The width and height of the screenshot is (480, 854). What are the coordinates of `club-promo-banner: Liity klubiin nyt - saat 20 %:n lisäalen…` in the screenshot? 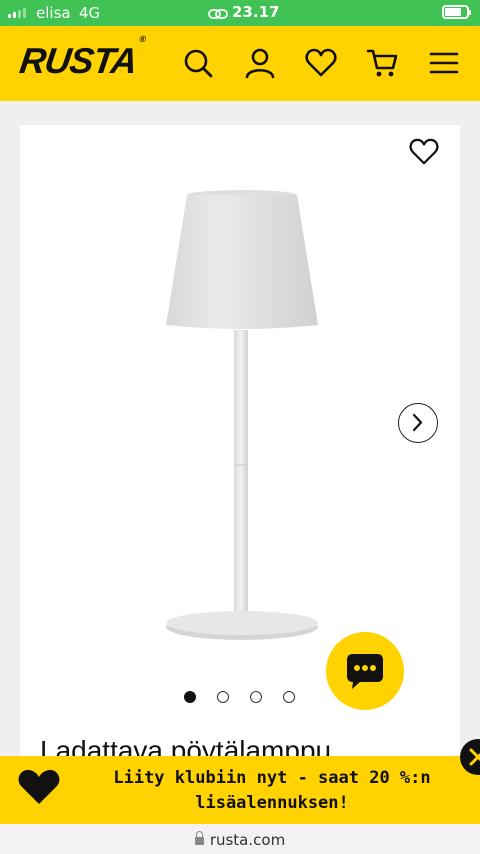 It's located at (240, 790).